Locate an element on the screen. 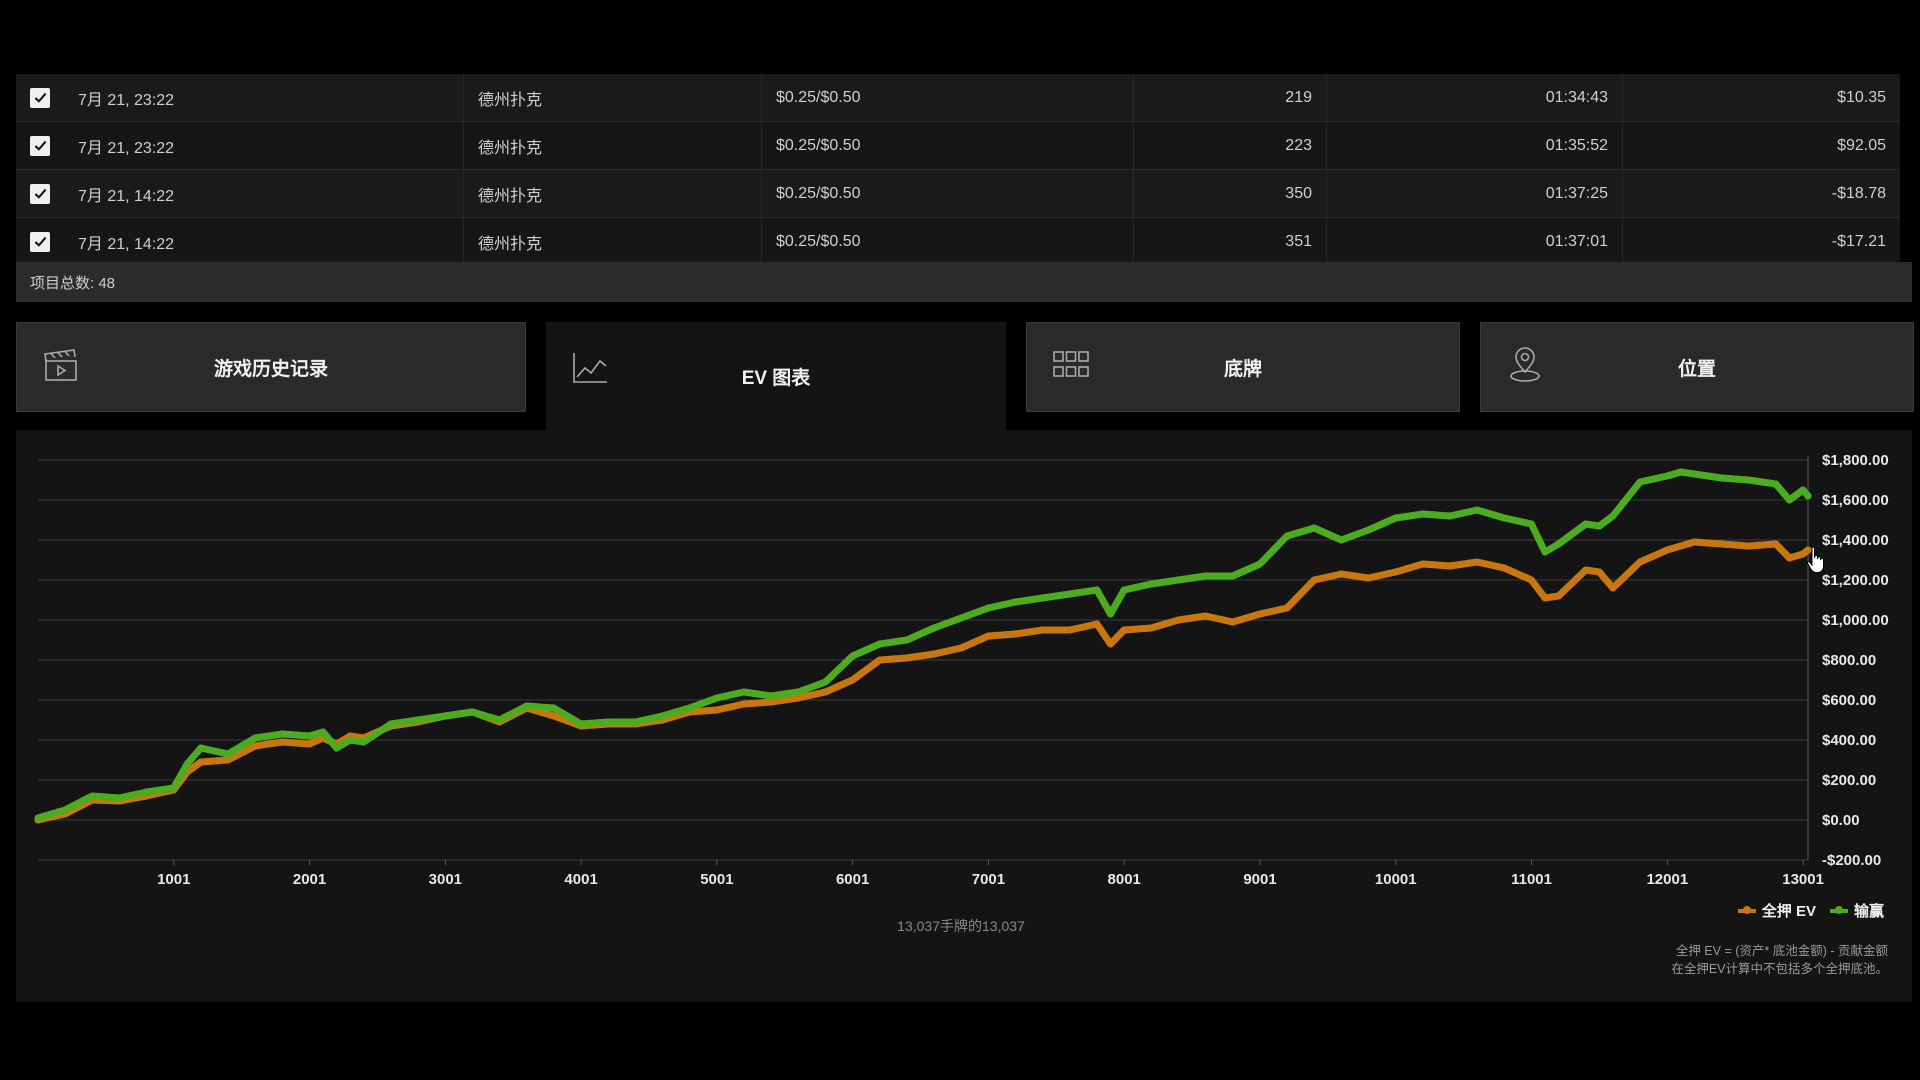  x-tick-label: 12001 is located at coordinates (1667, 879).